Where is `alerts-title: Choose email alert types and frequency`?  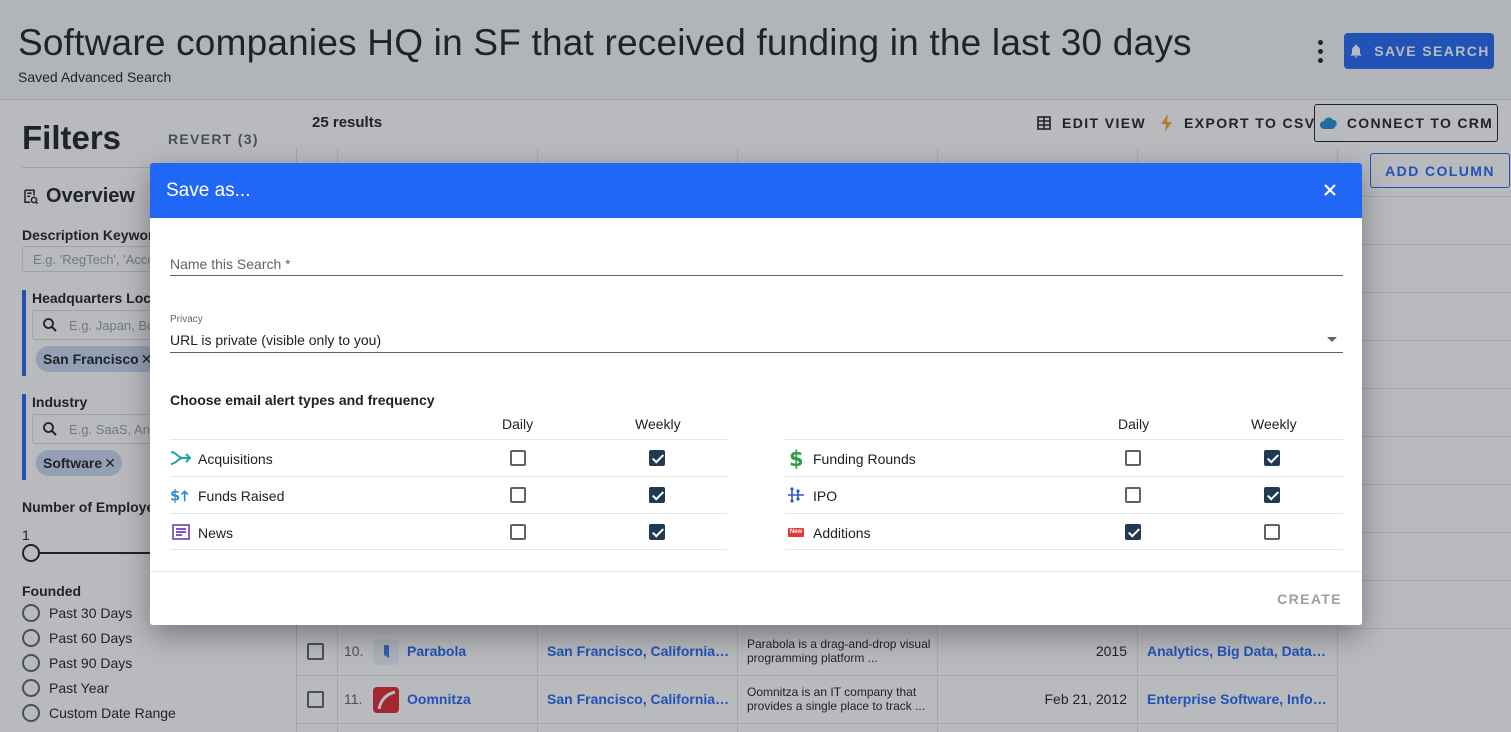 alerts-title: Choose email alert types and frequency is located at coordinates (302, 400).